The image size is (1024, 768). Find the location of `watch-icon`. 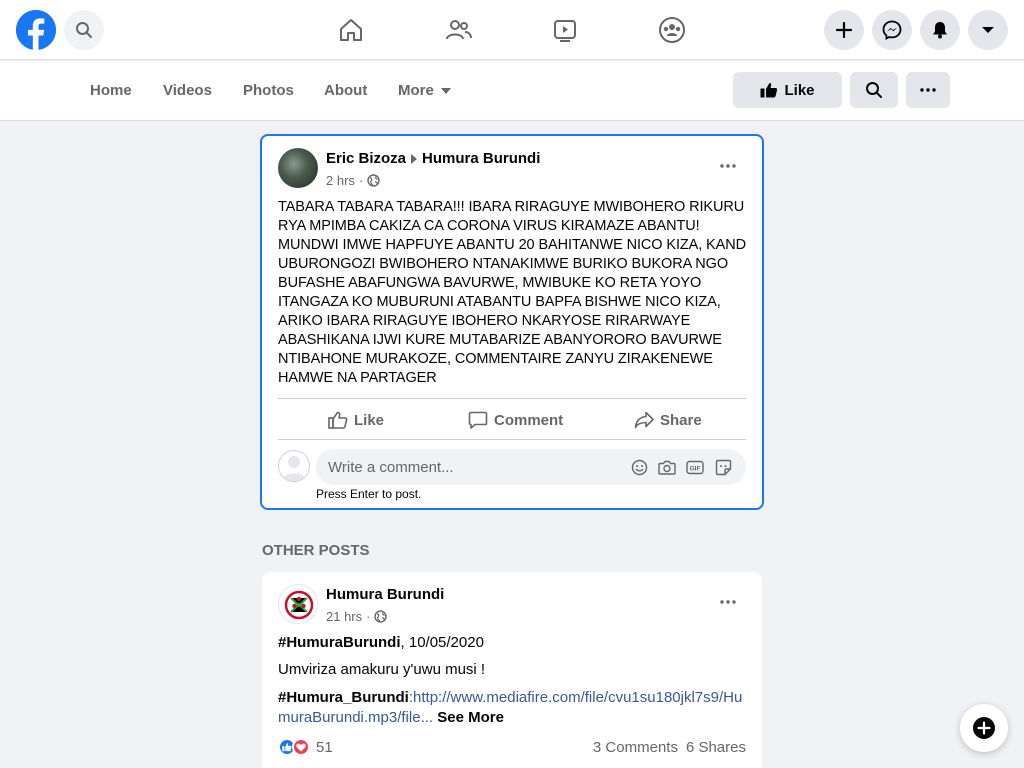

watch-icon is located at coordinates (565, 31).